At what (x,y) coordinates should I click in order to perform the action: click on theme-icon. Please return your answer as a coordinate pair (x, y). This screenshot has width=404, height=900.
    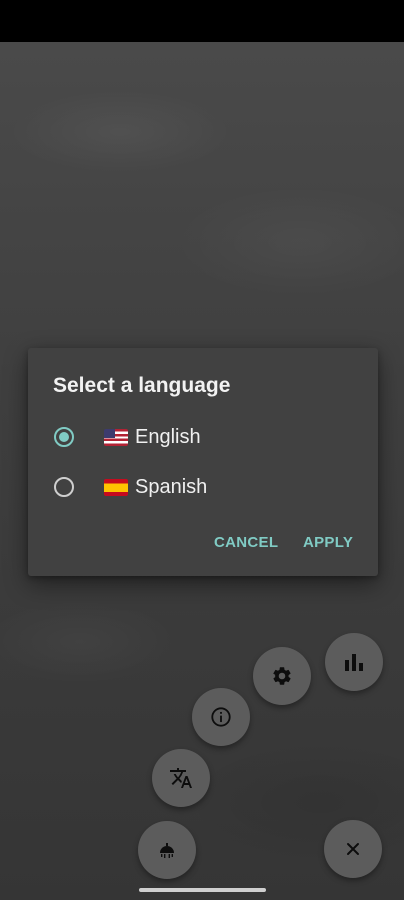
    Looking at the image, I should click on (167, 850).